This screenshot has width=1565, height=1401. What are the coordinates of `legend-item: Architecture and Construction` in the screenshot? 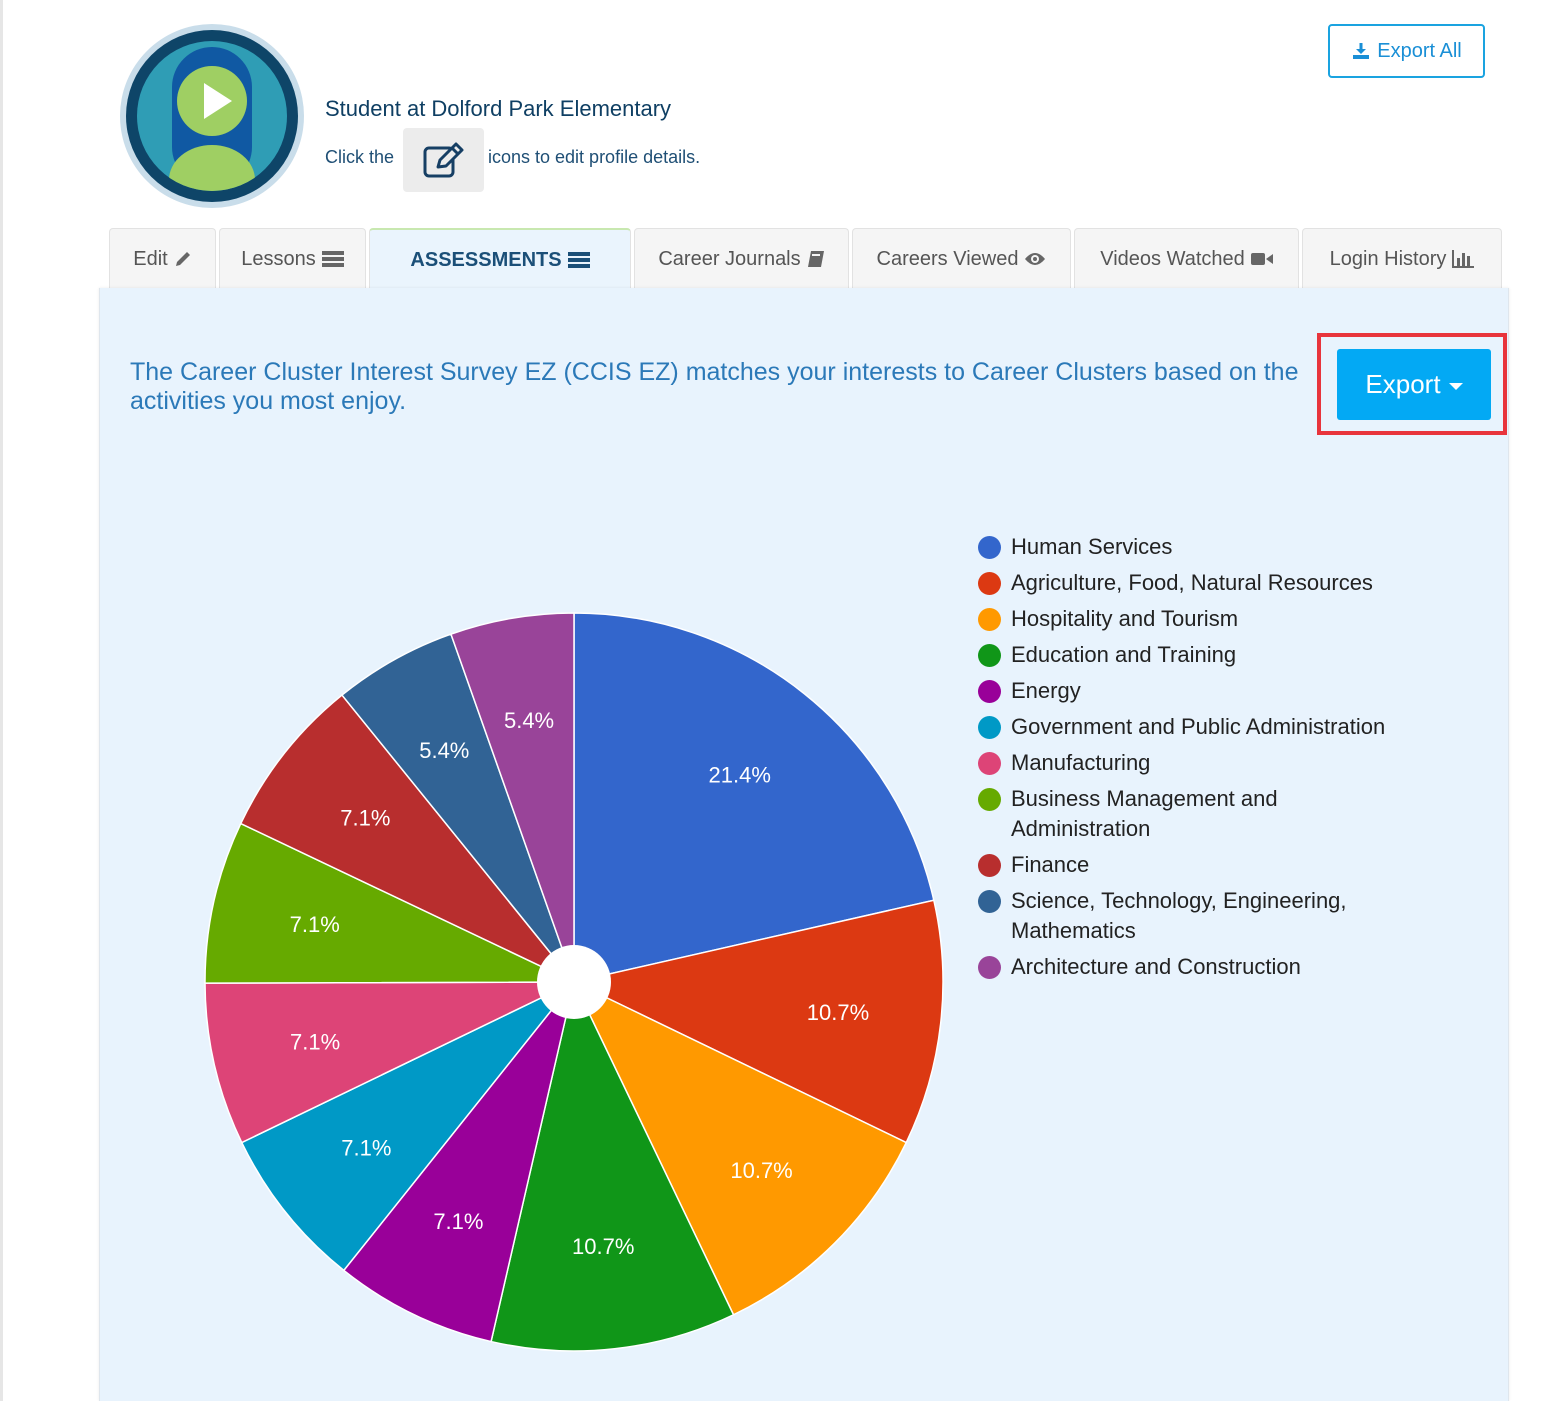 It's located at (1198, 967).